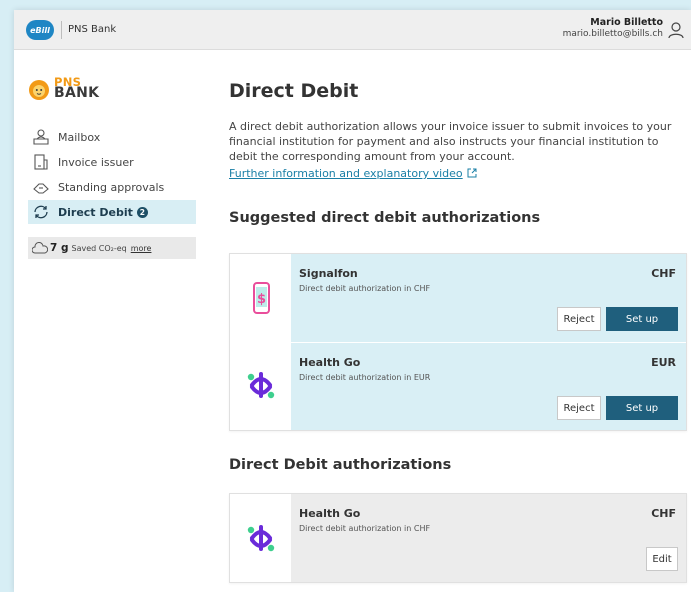 The height and width of the screenshot is (592, 691). Describe the element at coordinates (61, 30) in the screenshot. I see `divider` at that location.